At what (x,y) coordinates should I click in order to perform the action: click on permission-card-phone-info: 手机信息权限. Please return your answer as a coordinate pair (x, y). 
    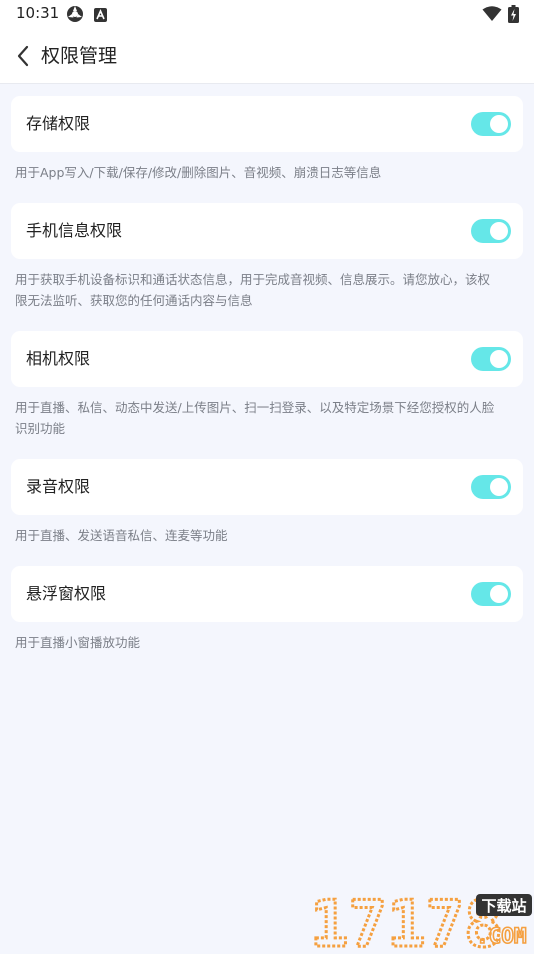
    Looking at the image, I should click on (267, 231).